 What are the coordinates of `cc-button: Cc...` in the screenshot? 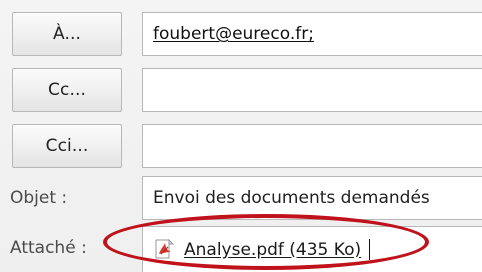 It's located at (67, 90).